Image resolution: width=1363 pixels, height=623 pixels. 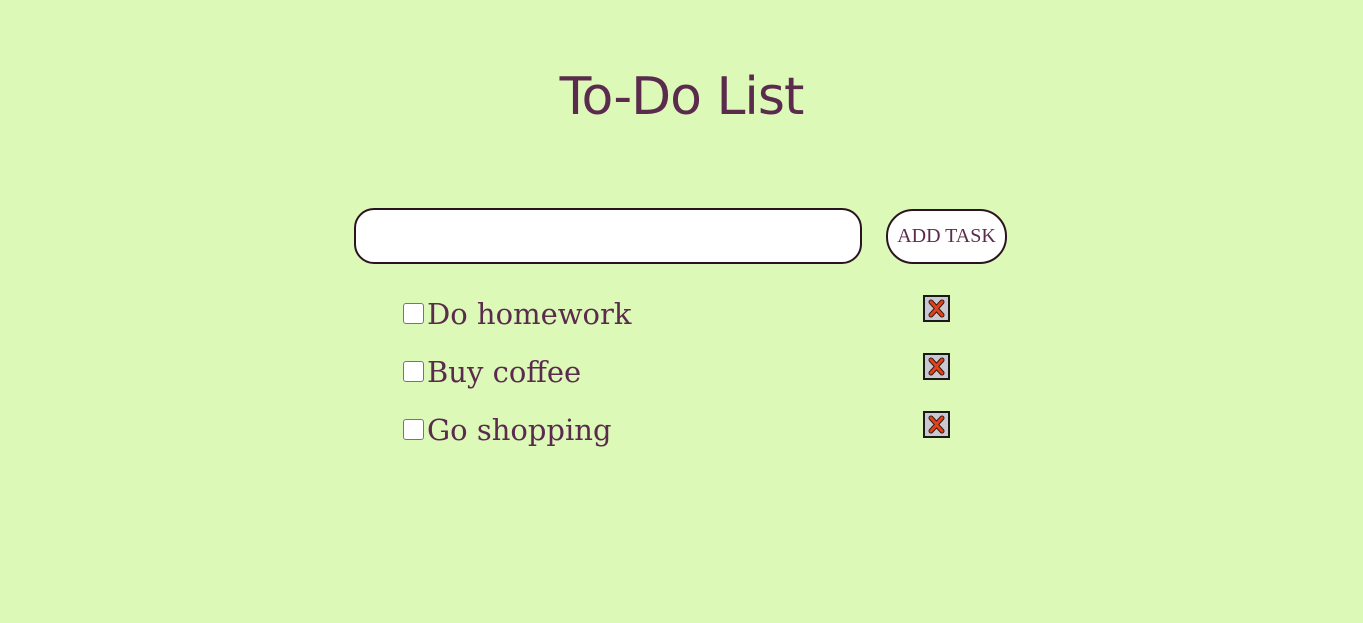 What do you see at coordinates (682, 97) in the screenshot?
I see `page-title: To-Do List` at bounding box center [682, 97].